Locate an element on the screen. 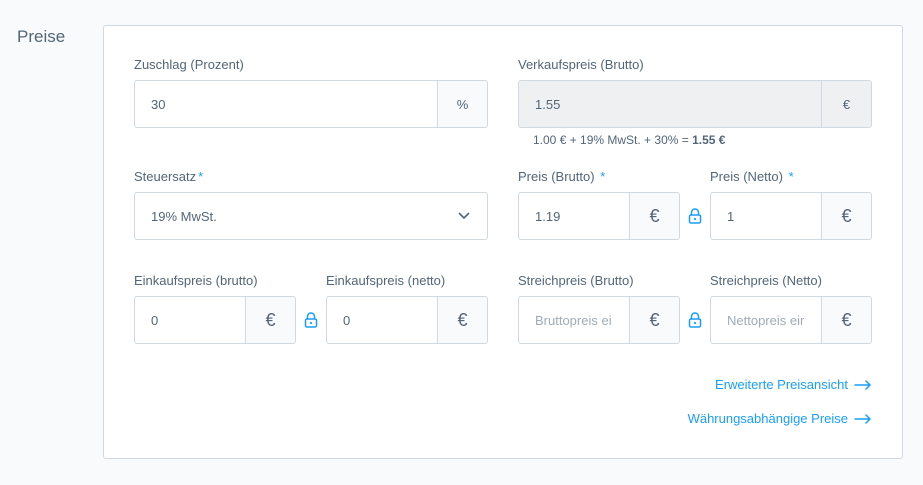 This screenshot has width=923, height=485. selling-price-label: Verkaufspreis (Brutto) is located at coordinates (581, 64).